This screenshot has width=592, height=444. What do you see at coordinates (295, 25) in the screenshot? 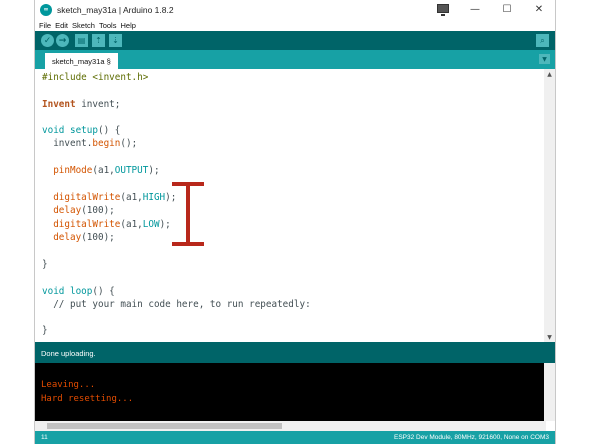
I see `menu-bar: File Edit Sketch Tools Help` at bounding box center [295, 25].